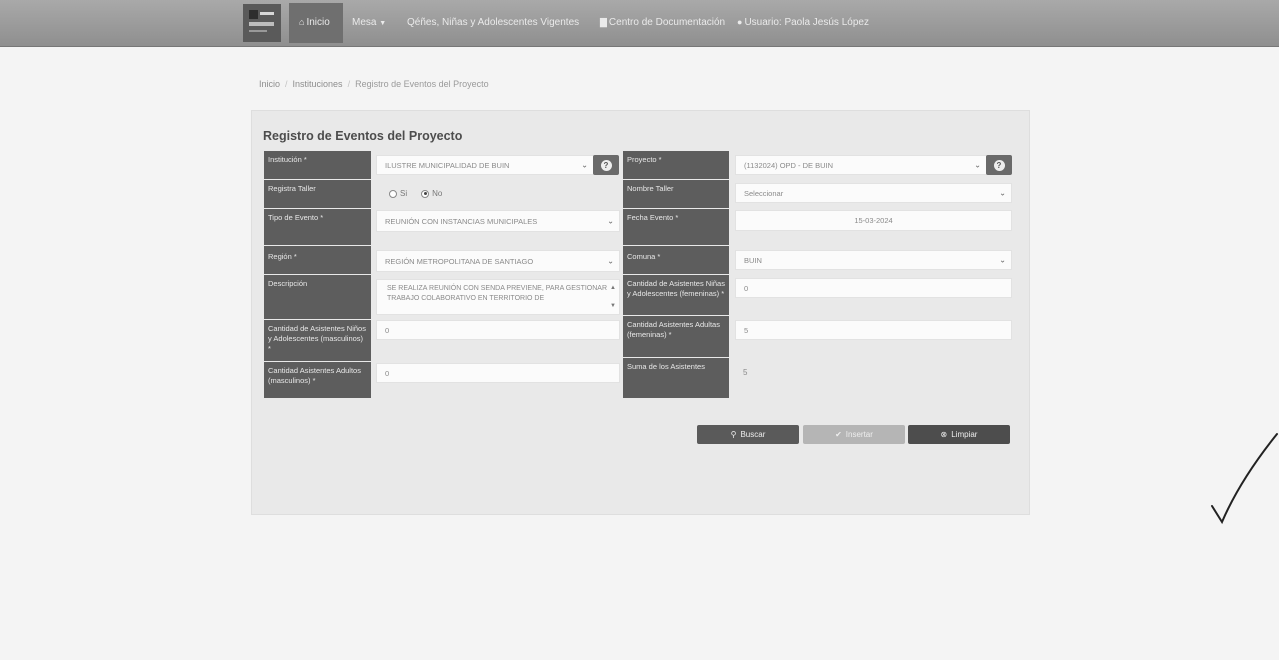 This screenshot has height=660, width=1279. I want to click on institucion-select: ILUSTRE MUNICIPALIDAD DE BUIN ⌄, so click(485, 165).